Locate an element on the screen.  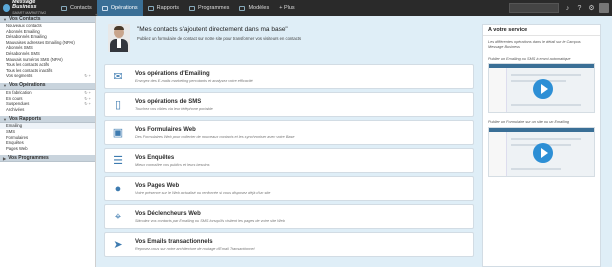
user-avatar is located at coordinates (604, 8).